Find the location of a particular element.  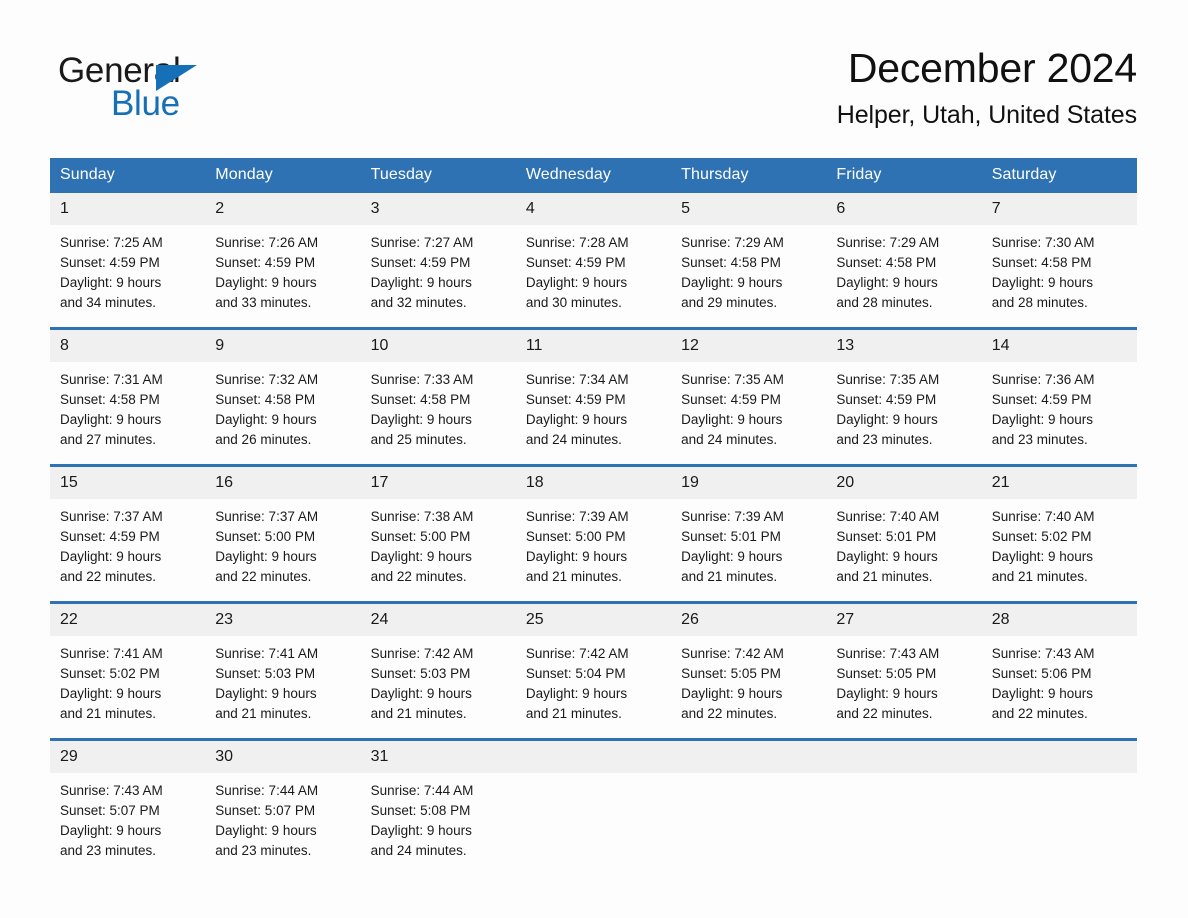

day-number: 10 is located at coordinates (438, 346).